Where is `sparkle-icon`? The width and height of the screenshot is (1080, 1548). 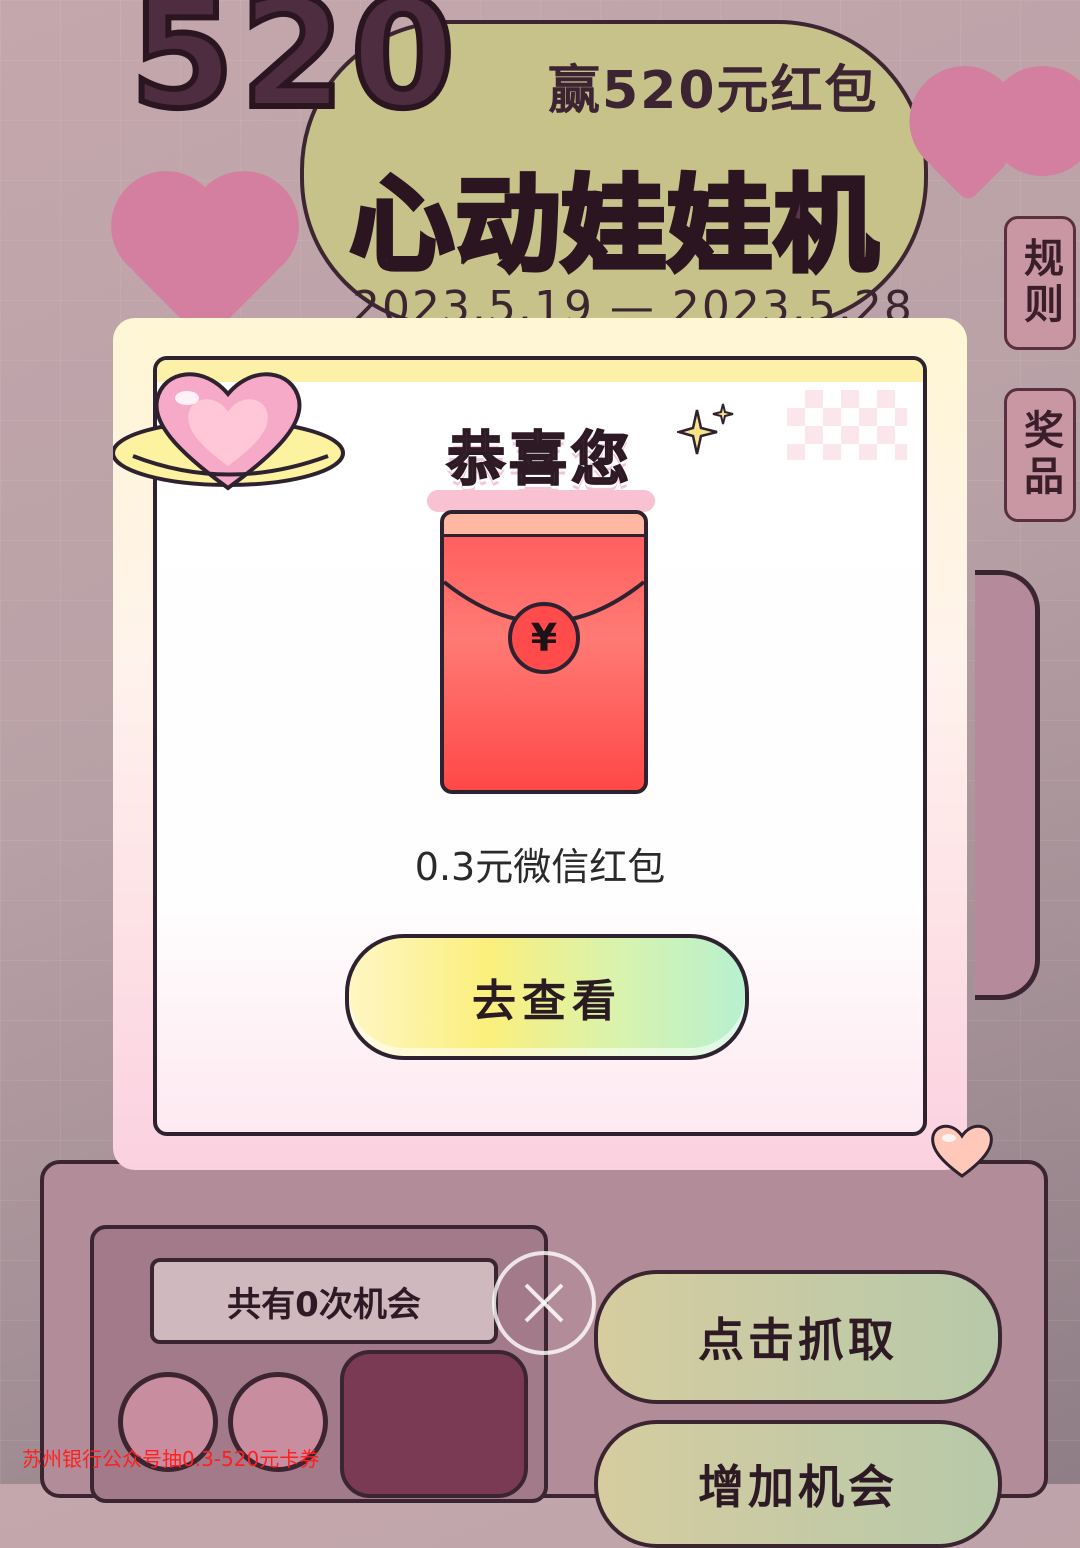 sparkle-icon is located at coordinates (705, 429).